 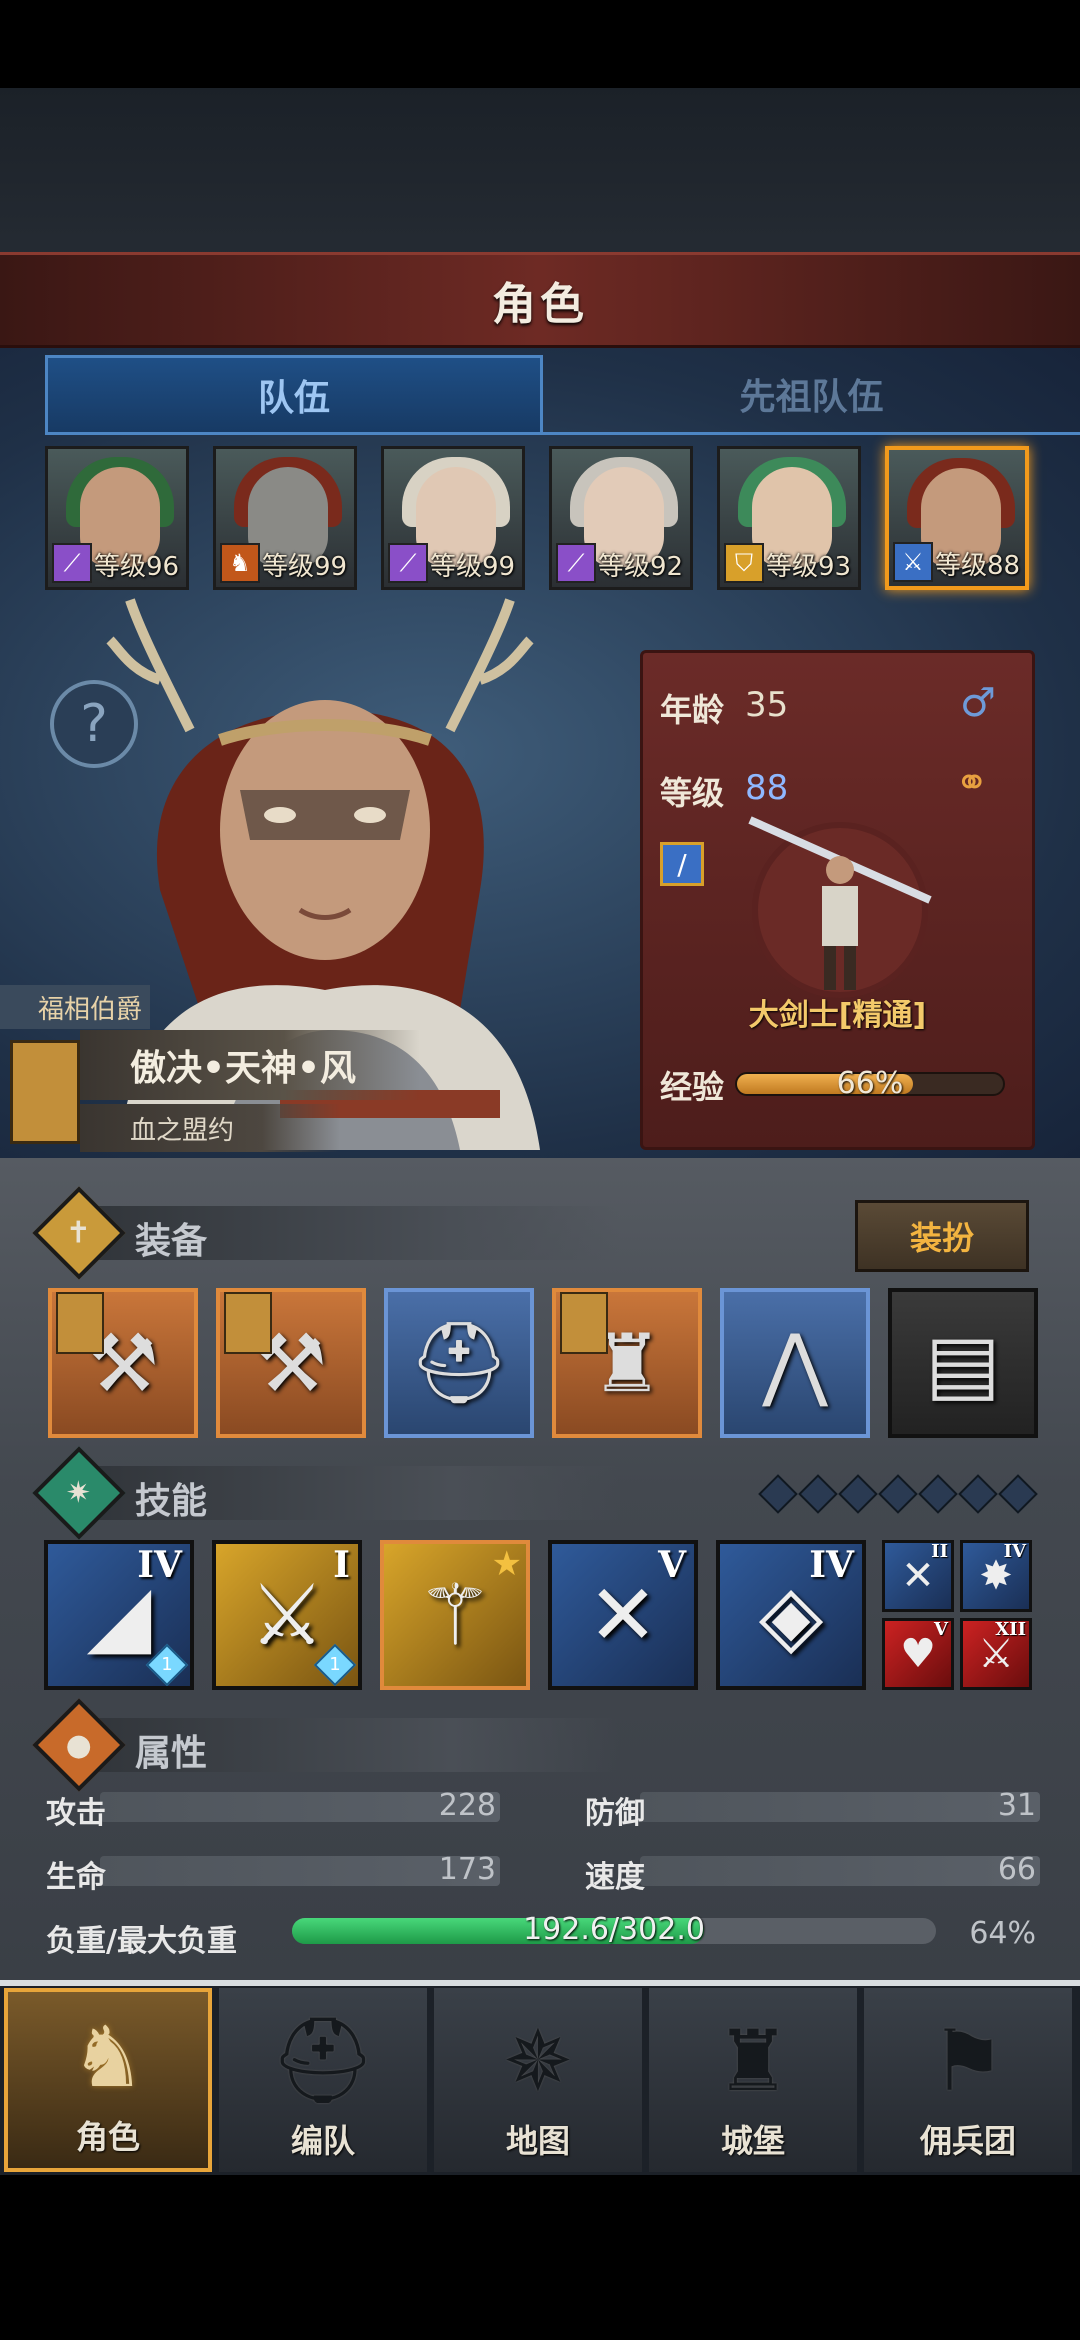 What do you see at coordinates (540, 173) in the screenshot?
I see `top-background` at bounding box center [540, 173].